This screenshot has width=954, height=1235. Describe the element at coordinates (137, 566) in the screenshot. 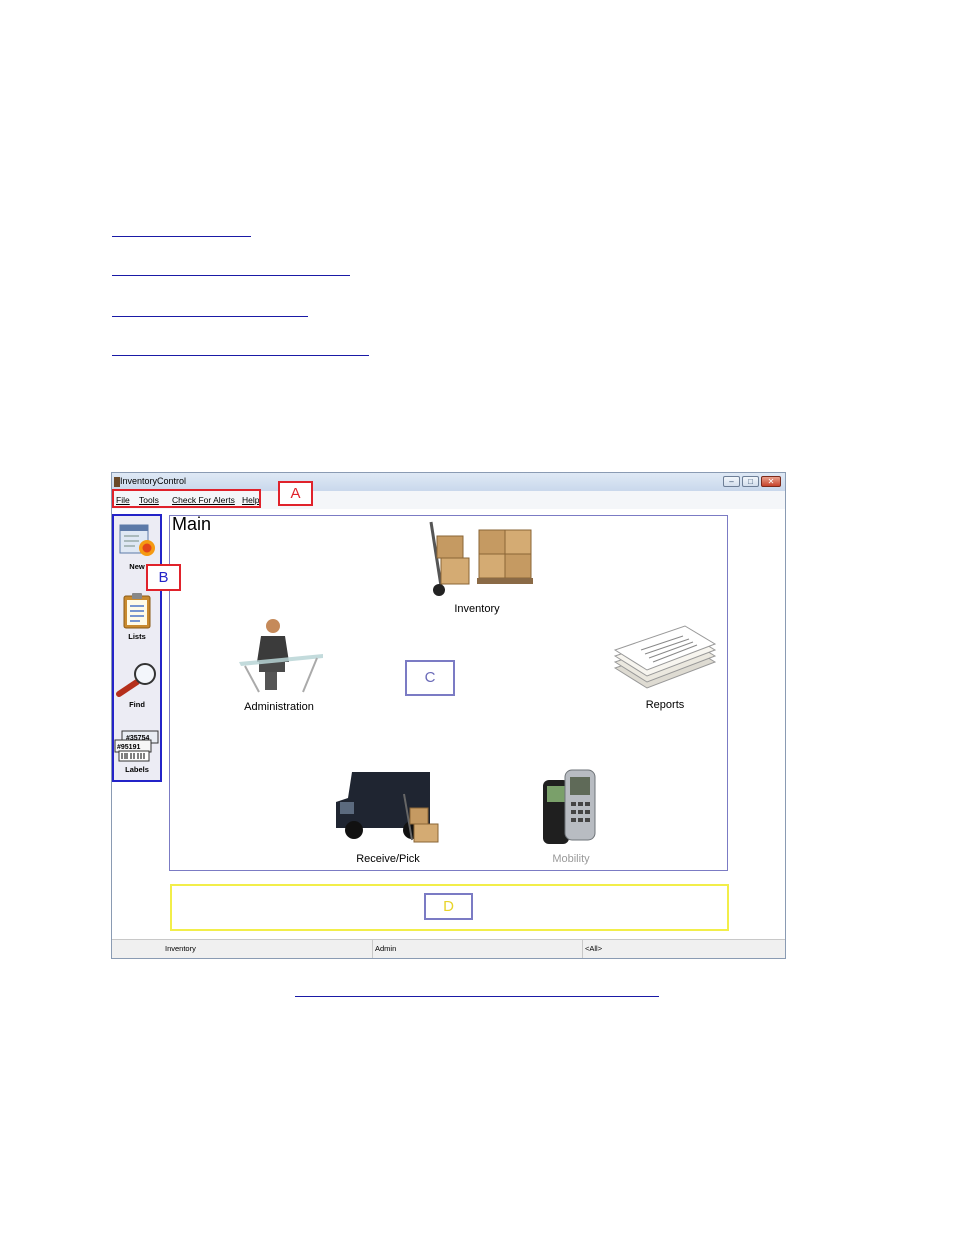

I see `sidebar-item-label: New` at that location.